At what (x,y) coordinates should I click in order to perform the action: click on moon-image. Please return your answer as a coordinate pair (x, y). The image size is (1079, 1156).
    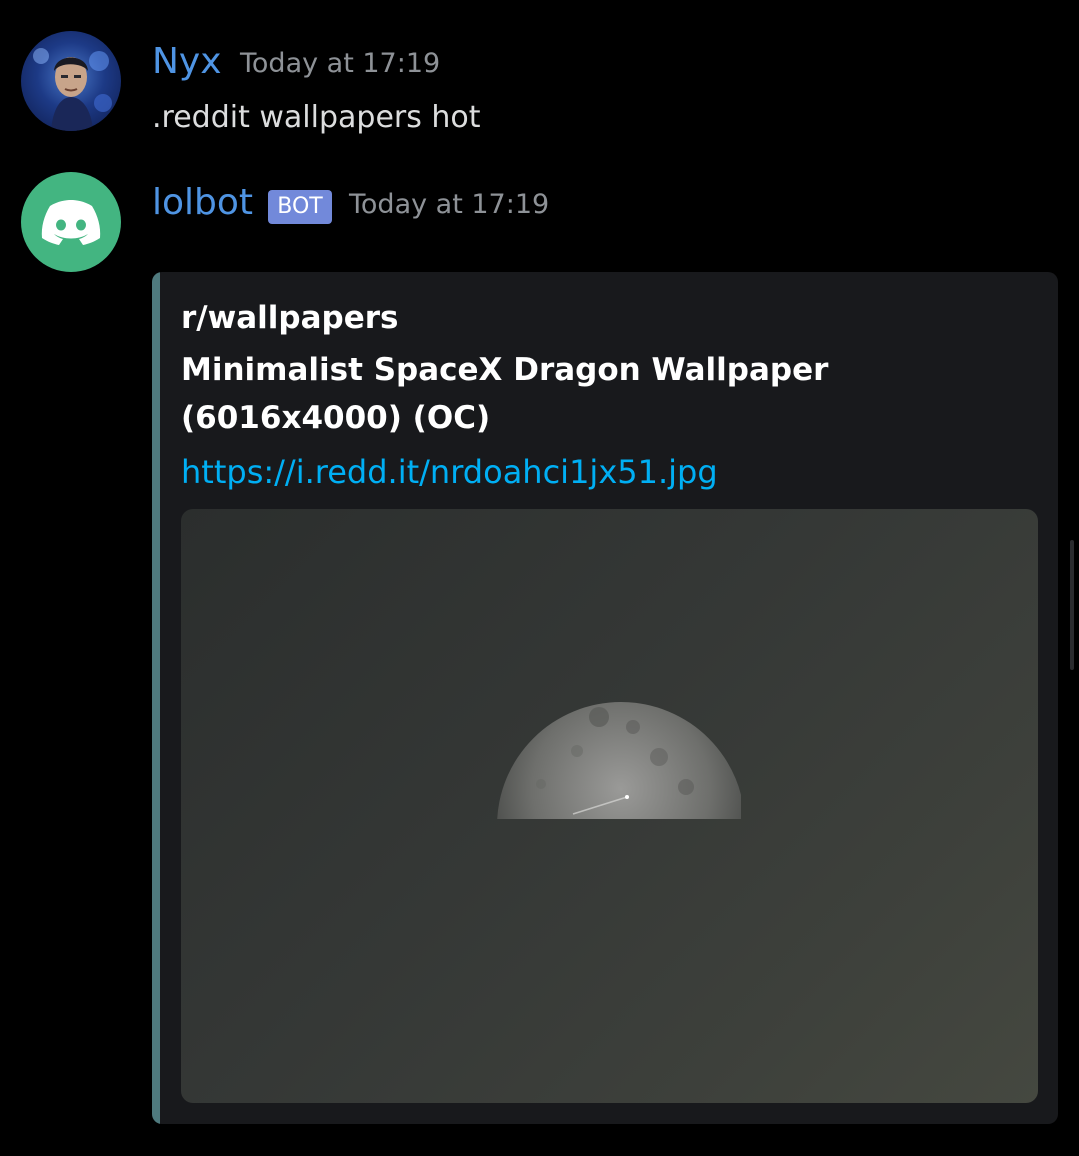
    Looking at the image, I should click on (619, 760).